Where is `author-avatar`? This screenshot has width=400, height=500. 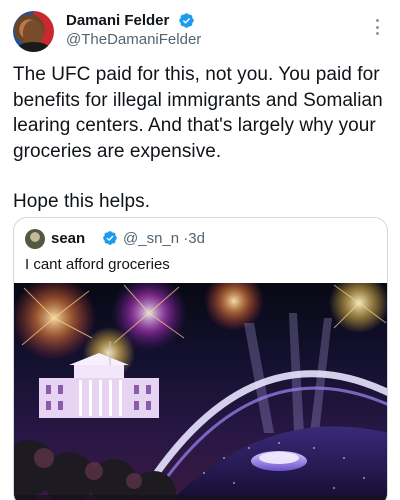 author-avatar is located at coordinates (33, 31).